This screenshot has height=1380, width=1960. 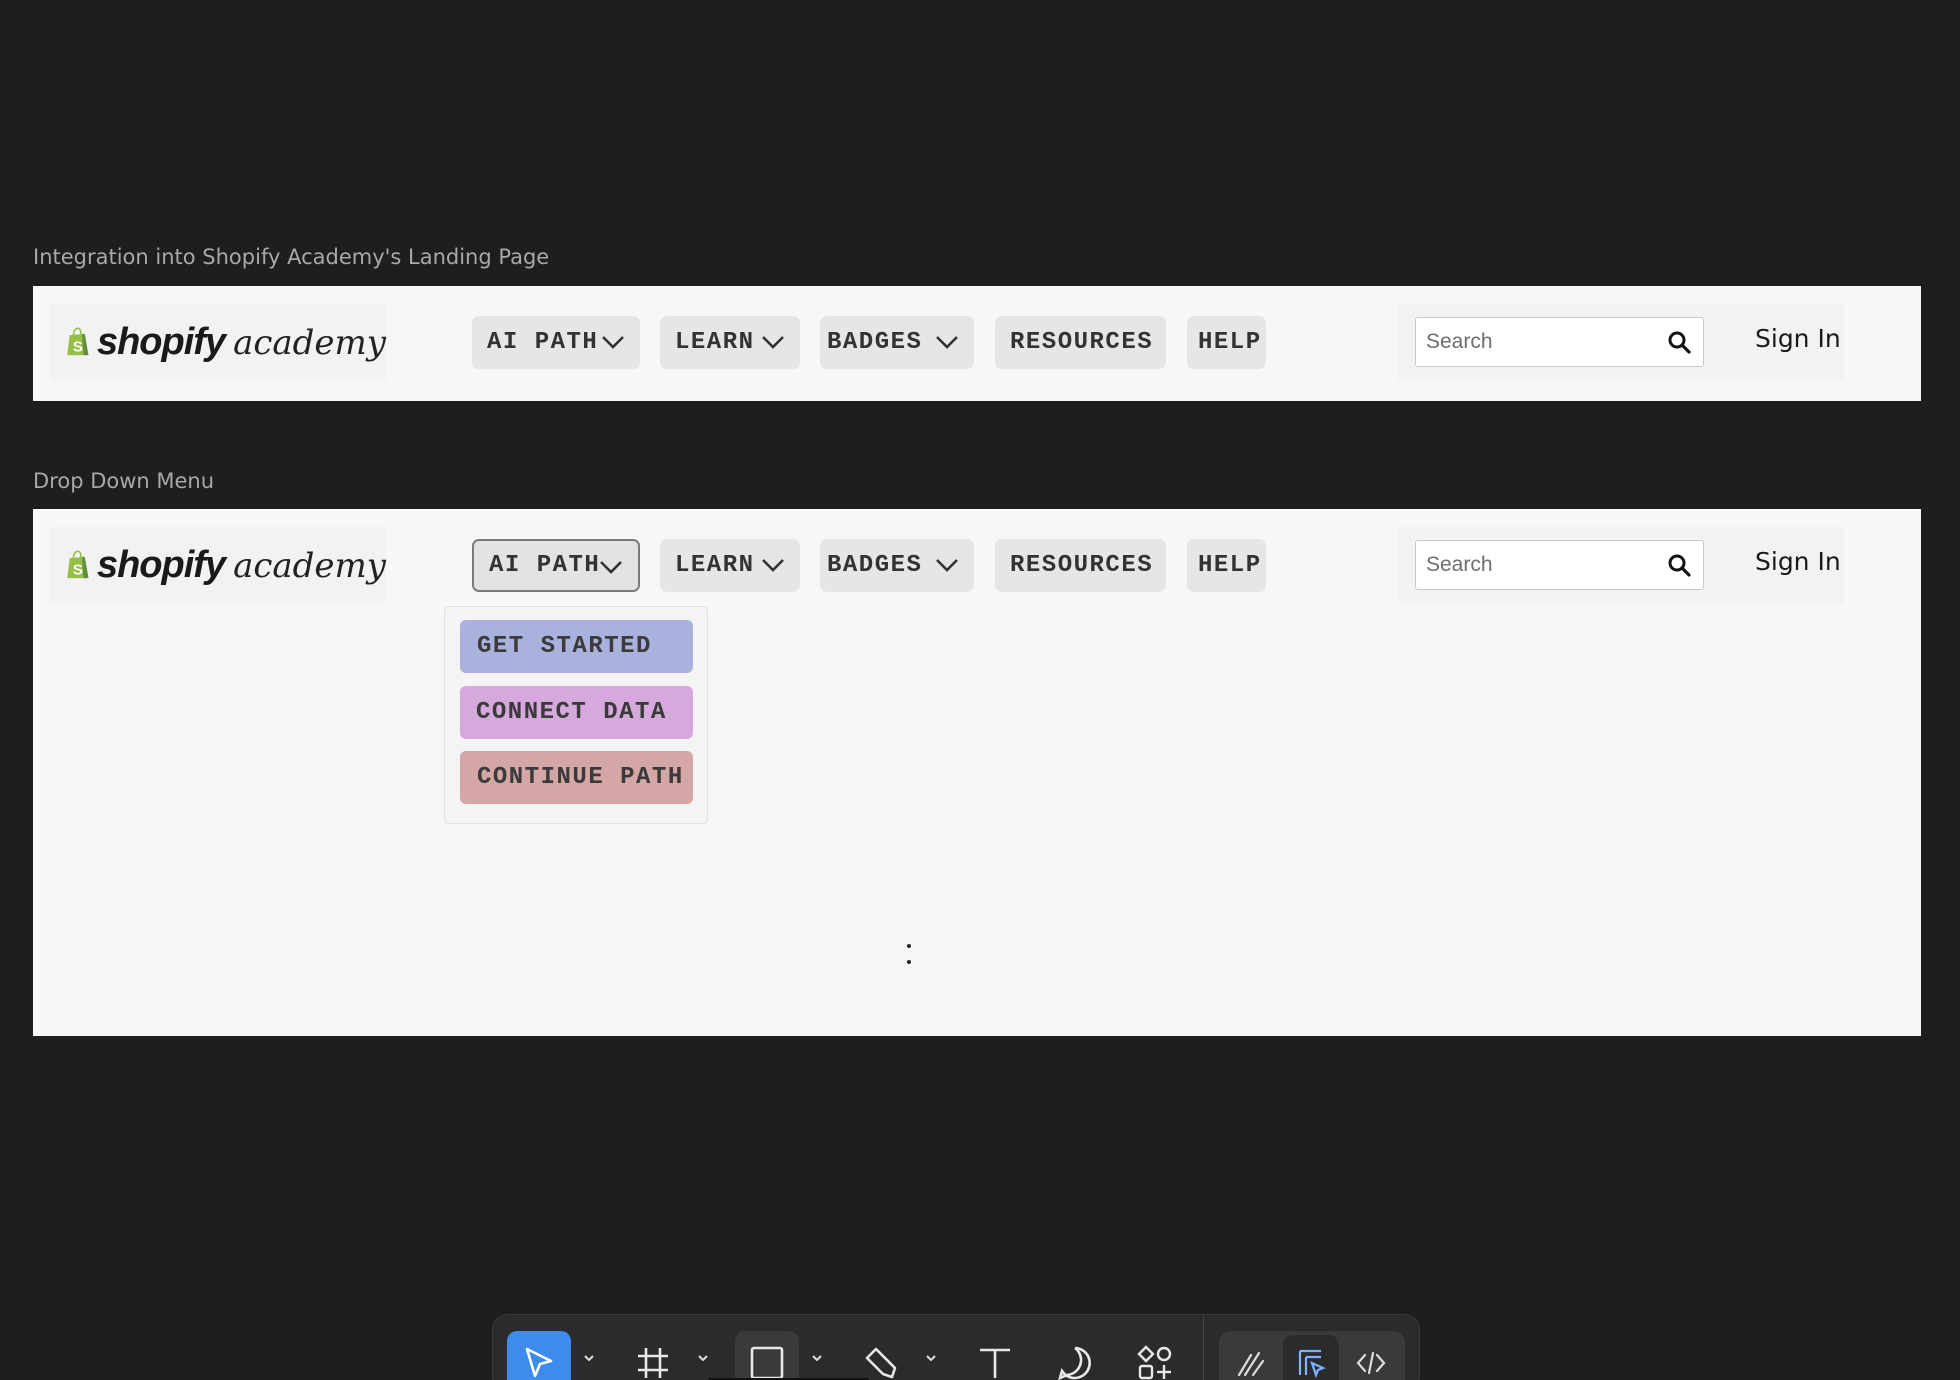 What do you see at coordinates (1074, 1363) in the screenshot?
I see `comment-icon` at bounding box center [1074, 1363].